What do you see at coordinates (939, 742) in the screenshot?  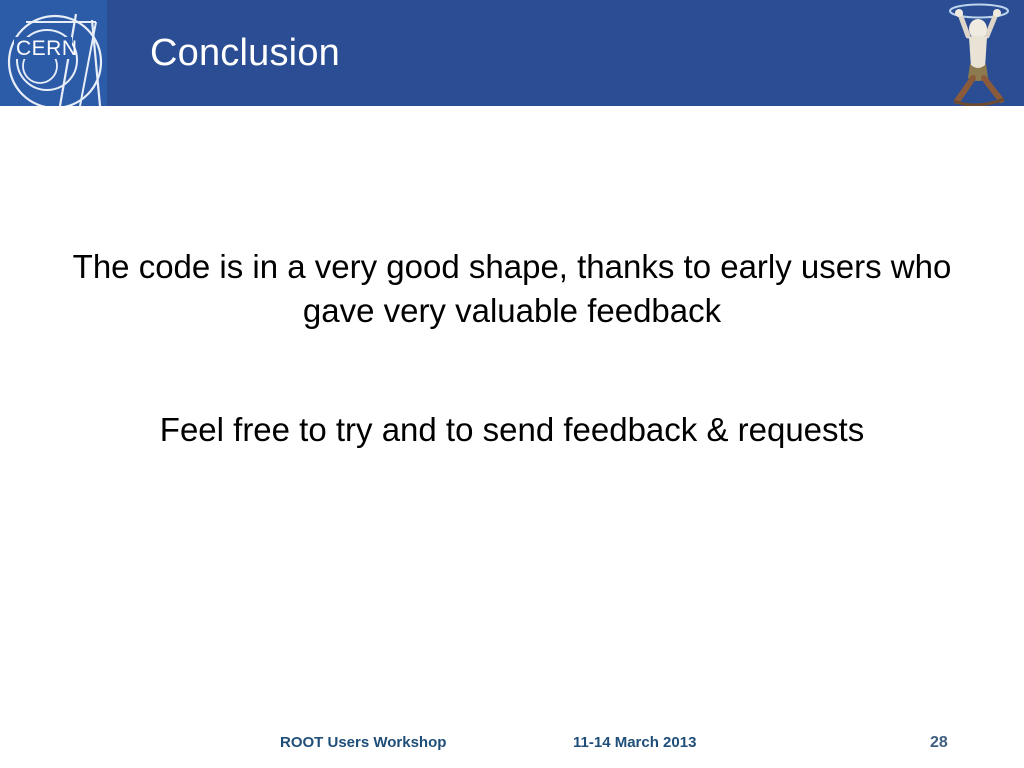 I see `footer-page-number: 28` at bounding box center [939, 742].